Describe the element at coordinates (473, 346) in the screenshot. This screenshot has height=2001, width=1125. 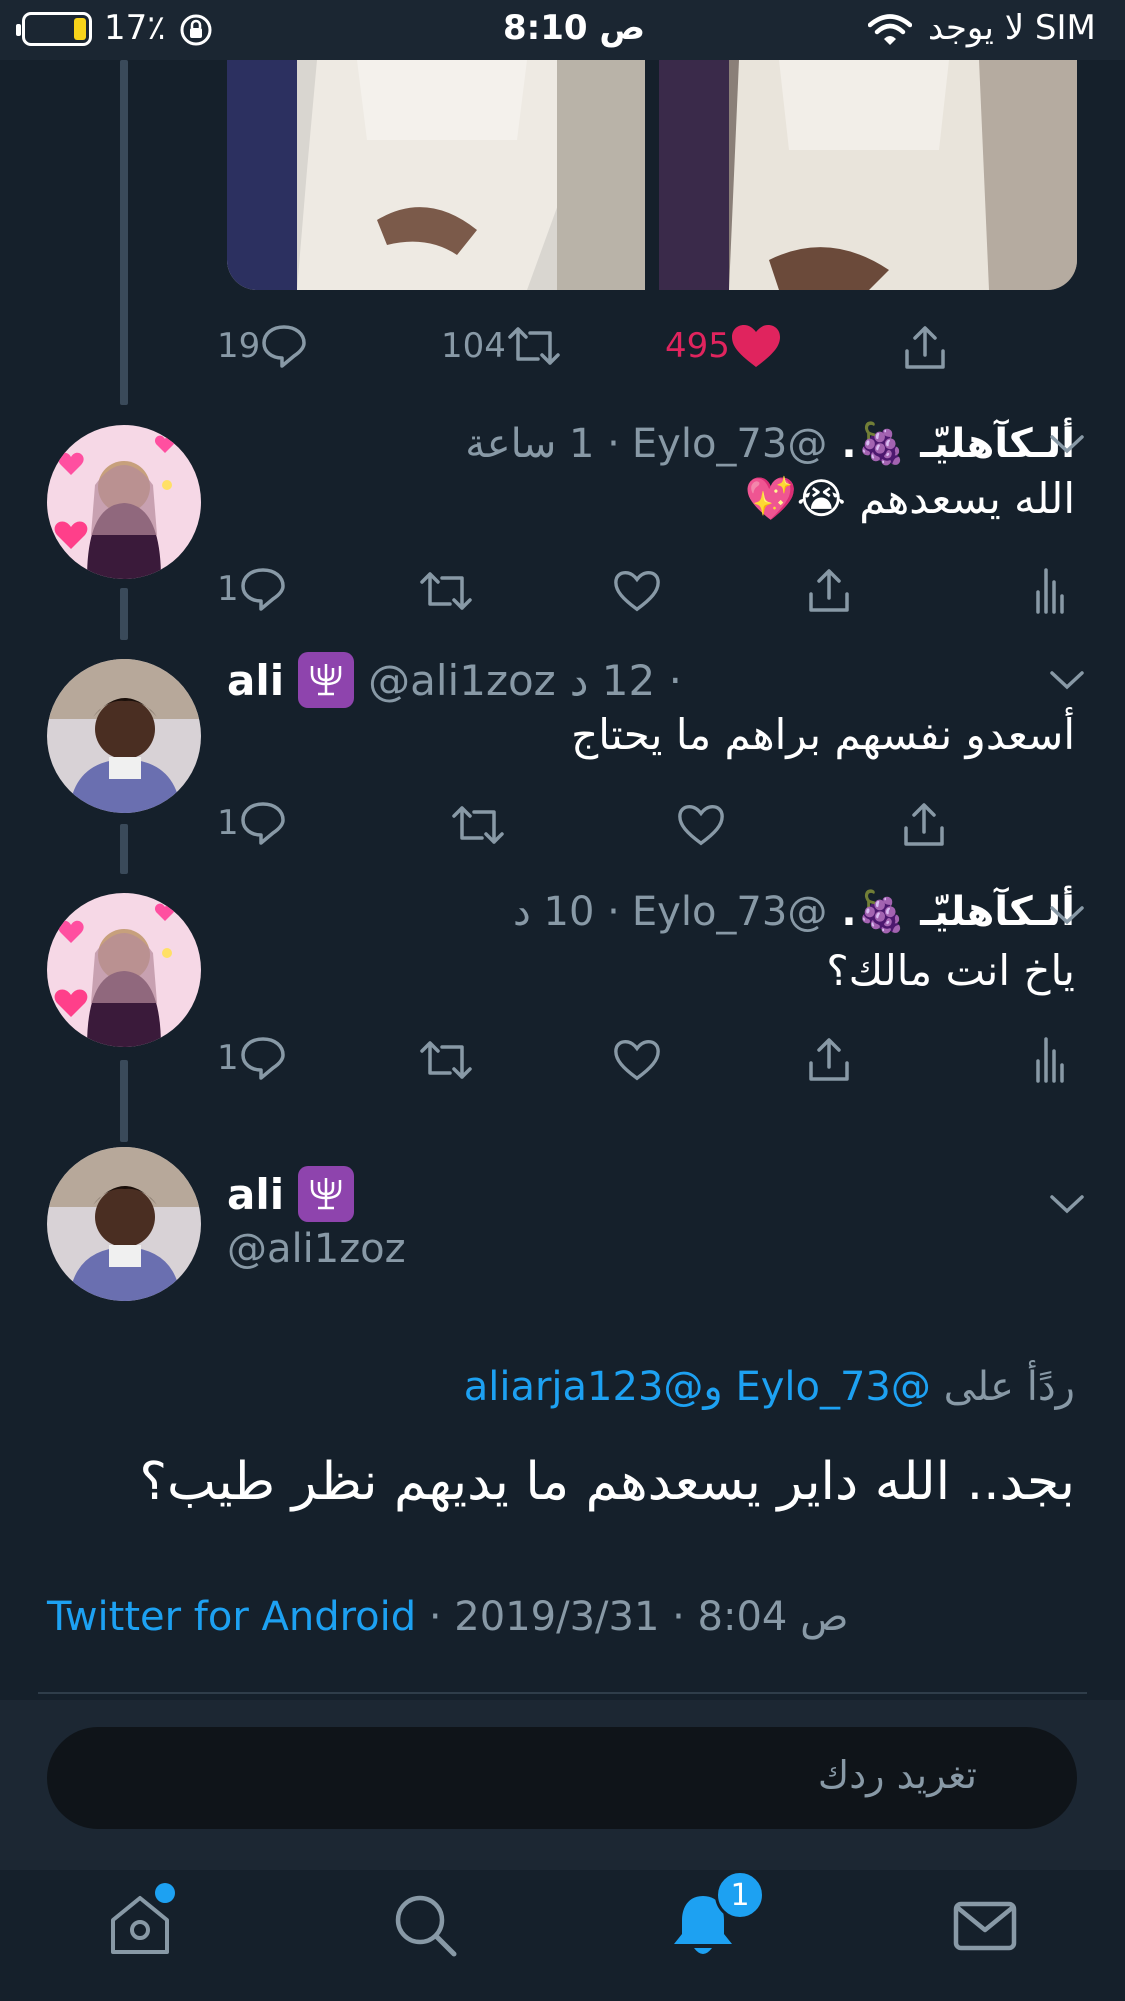
I see `retweet-count: 104` at that location.